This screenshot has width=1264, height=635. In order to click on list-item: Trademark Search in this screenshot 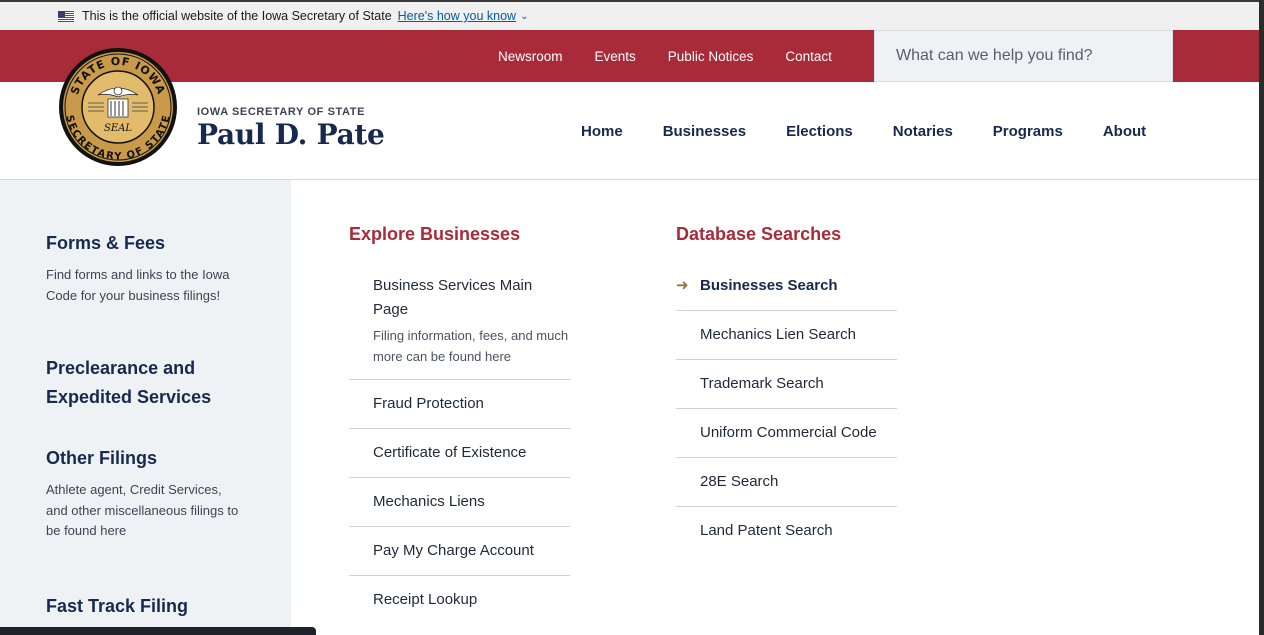, I will do `click(786, 384)`.